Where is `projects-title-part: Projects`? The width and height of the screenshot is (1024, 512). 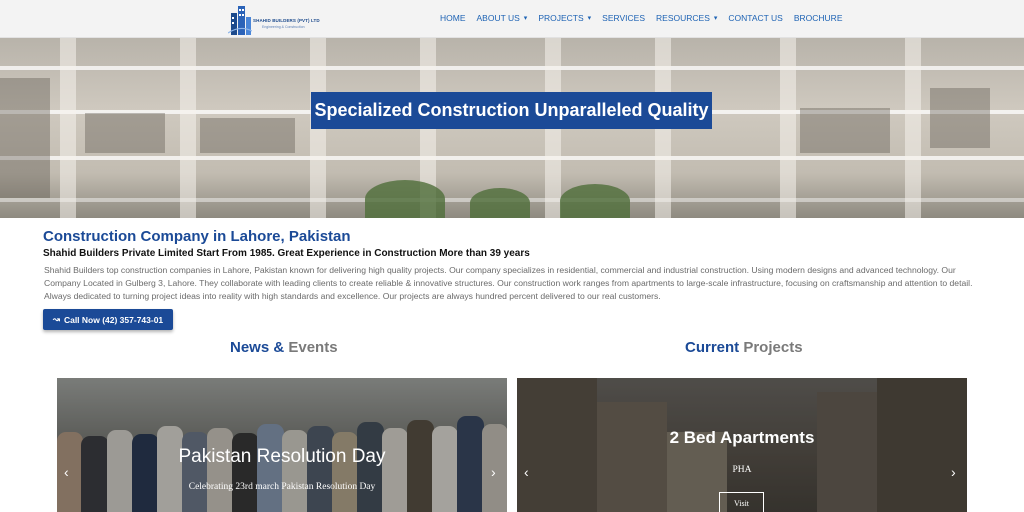 projects-title-part: Projects is located at coordinates (771, 347).